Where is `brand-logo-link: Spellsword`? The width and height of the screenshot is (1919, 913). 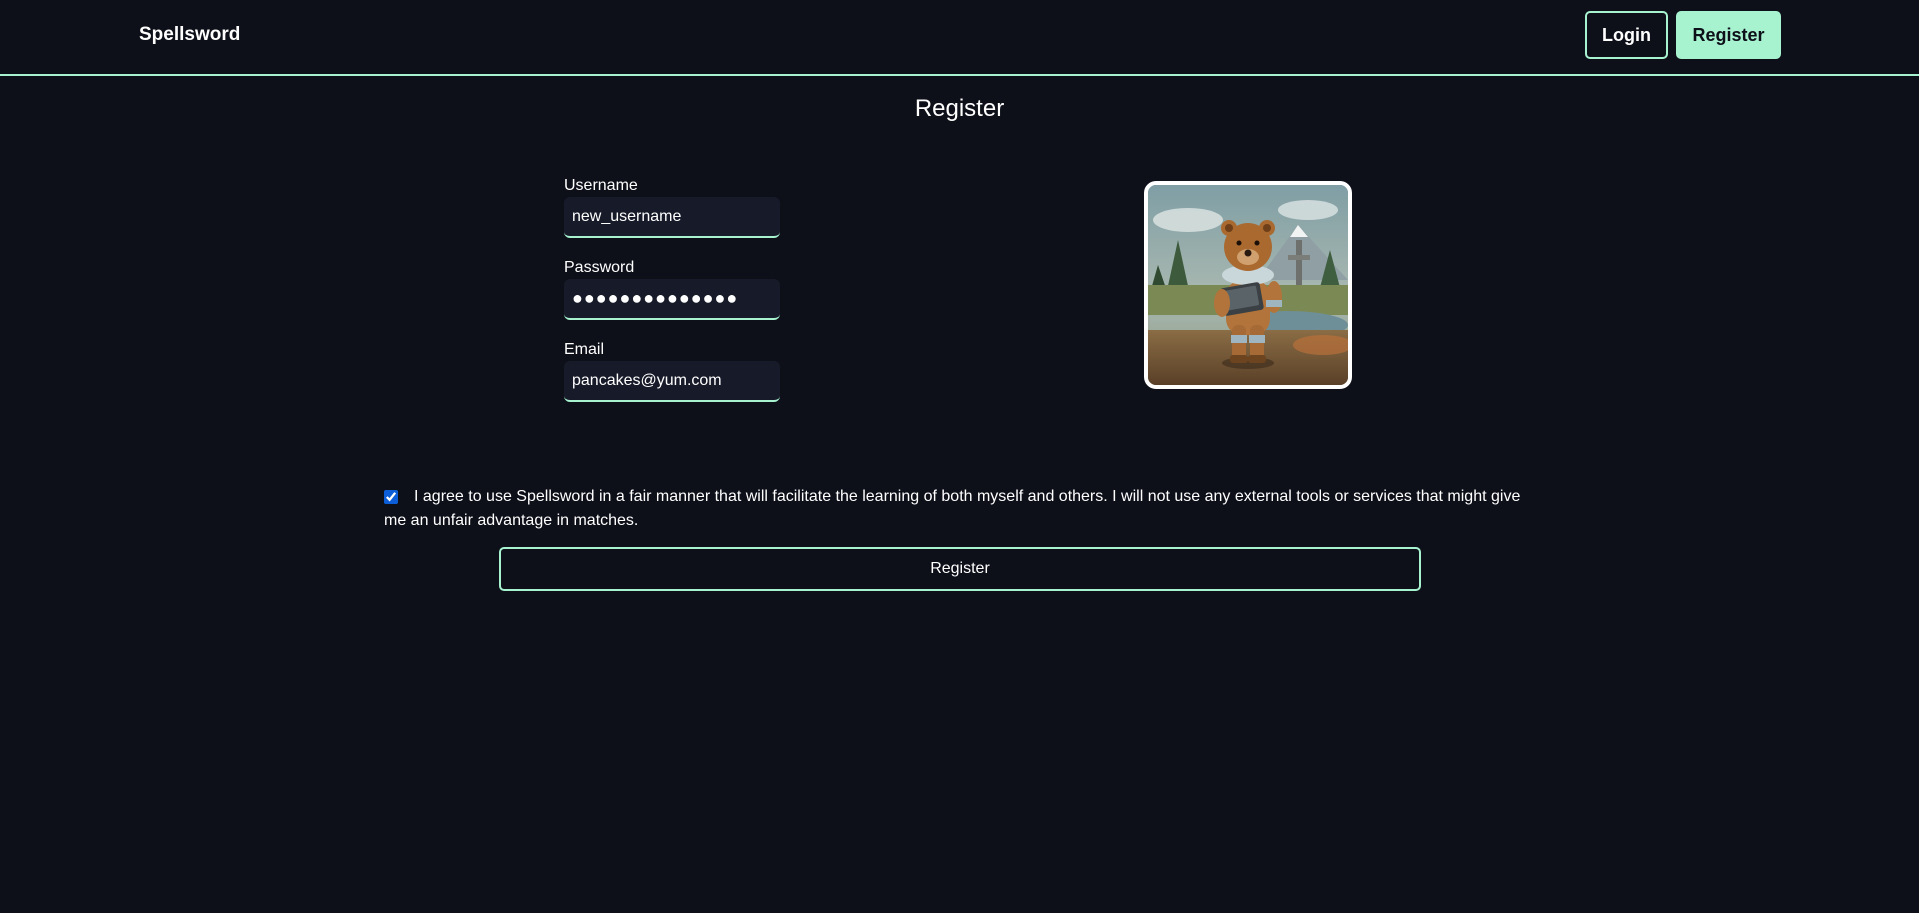
brand-logo-link: Spellsword is located at coordinates (189, 35).